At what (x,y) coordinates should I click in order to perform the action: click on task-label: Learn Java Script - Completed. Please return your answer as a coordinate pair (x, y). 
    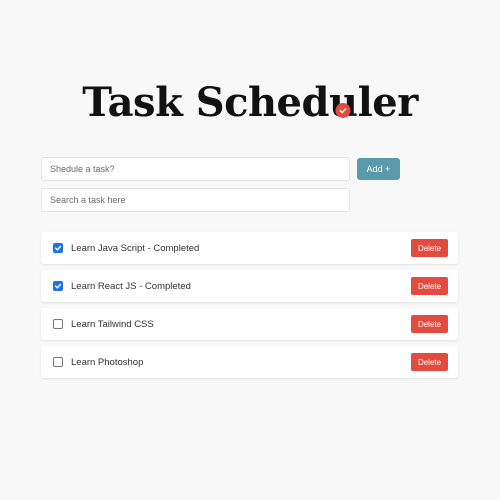
    Looking at the image, I should click on (135, 248).